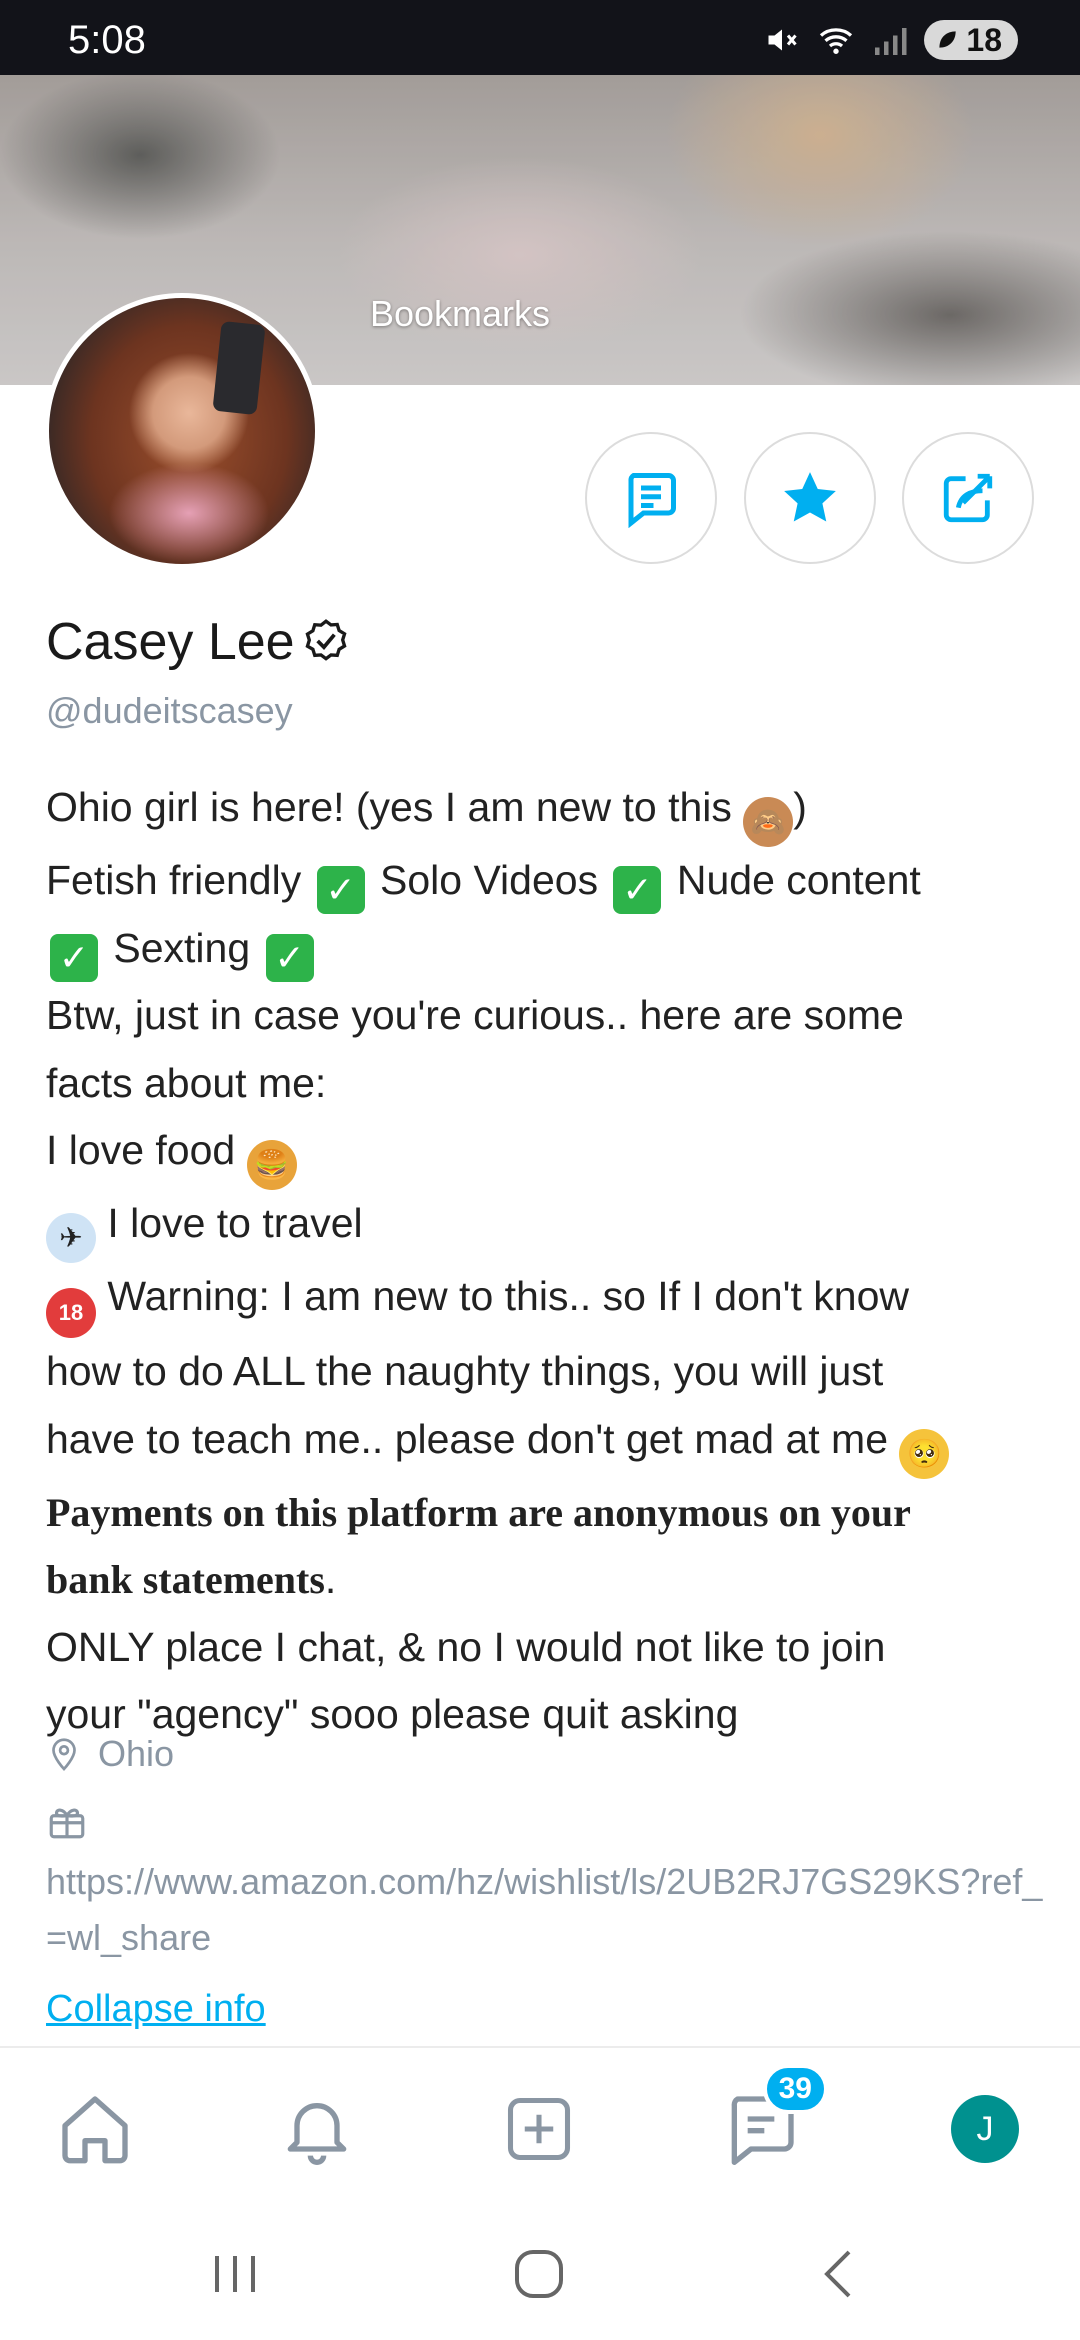 Image resolution: width=1080 pixels, height=2340 pixels. What do you see at coordinates (71, 1238) in the screenshot?
I see `airplane-icon: ✈` at bounding box center [71, 1238].